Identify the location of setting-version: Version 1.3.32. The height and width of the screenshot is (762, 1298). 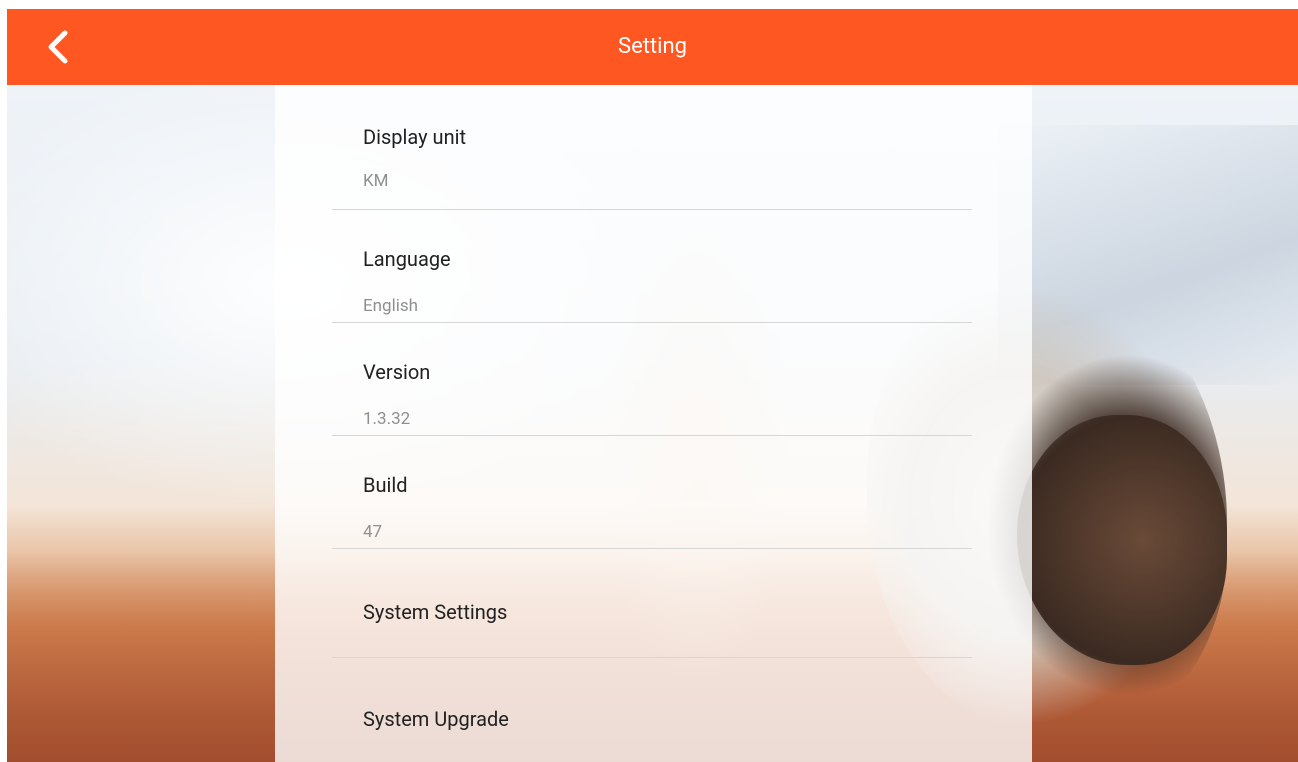
(652, 379).